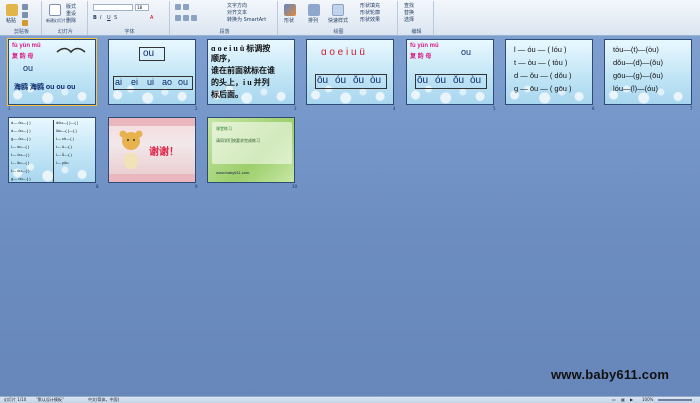 The width and height of the screenshot is (700, 403). Describe the element at coordinates (65, 138) in the screenshot. I see `slide-text: l— ch—( )` at that location.